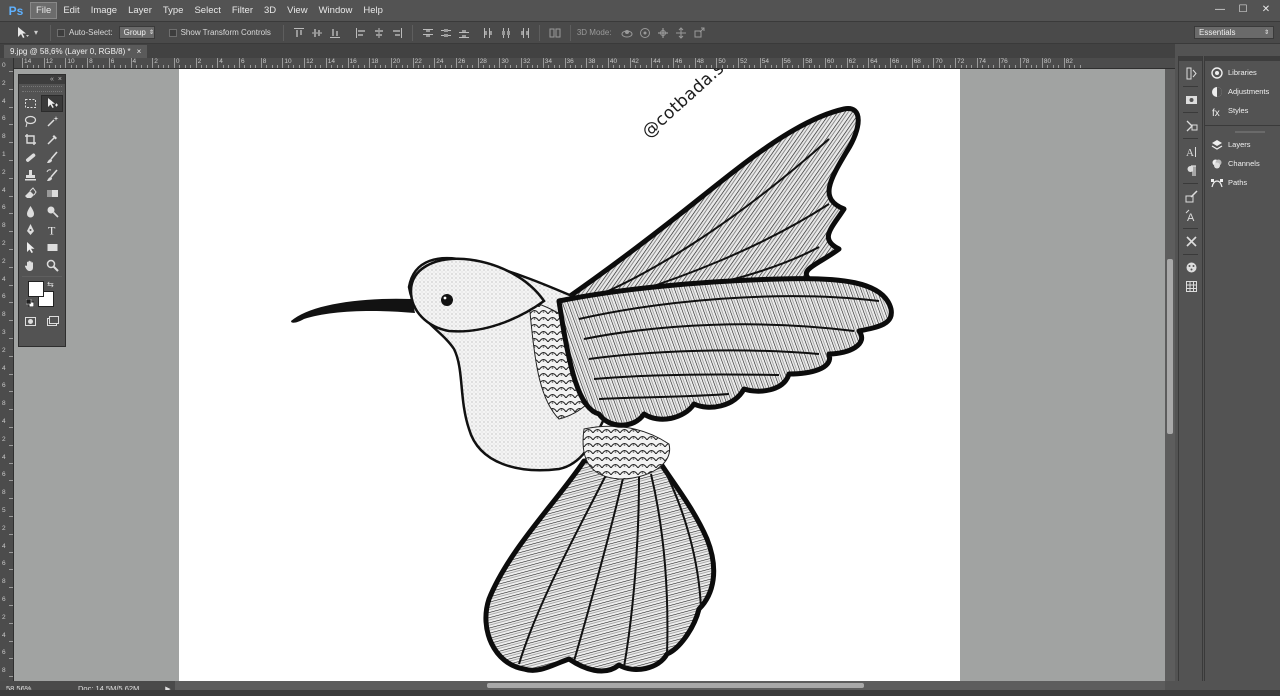 The image size is (1280, 696). Describe the element at coordinates (299, 33) in the screenshot. I see `align-top-icon` at that location.